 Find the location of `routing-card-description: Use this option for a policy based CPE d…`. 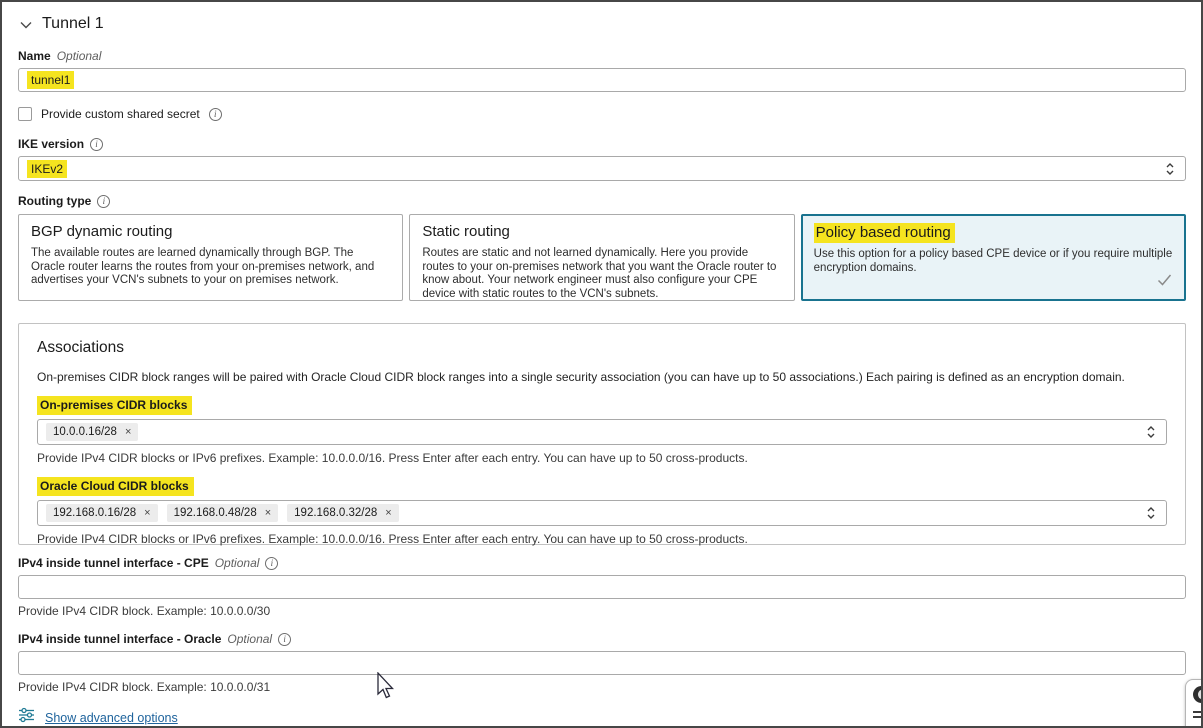

routing-card-description: Use this option for a policy based CPE d… is located at coordinates (993, 261).